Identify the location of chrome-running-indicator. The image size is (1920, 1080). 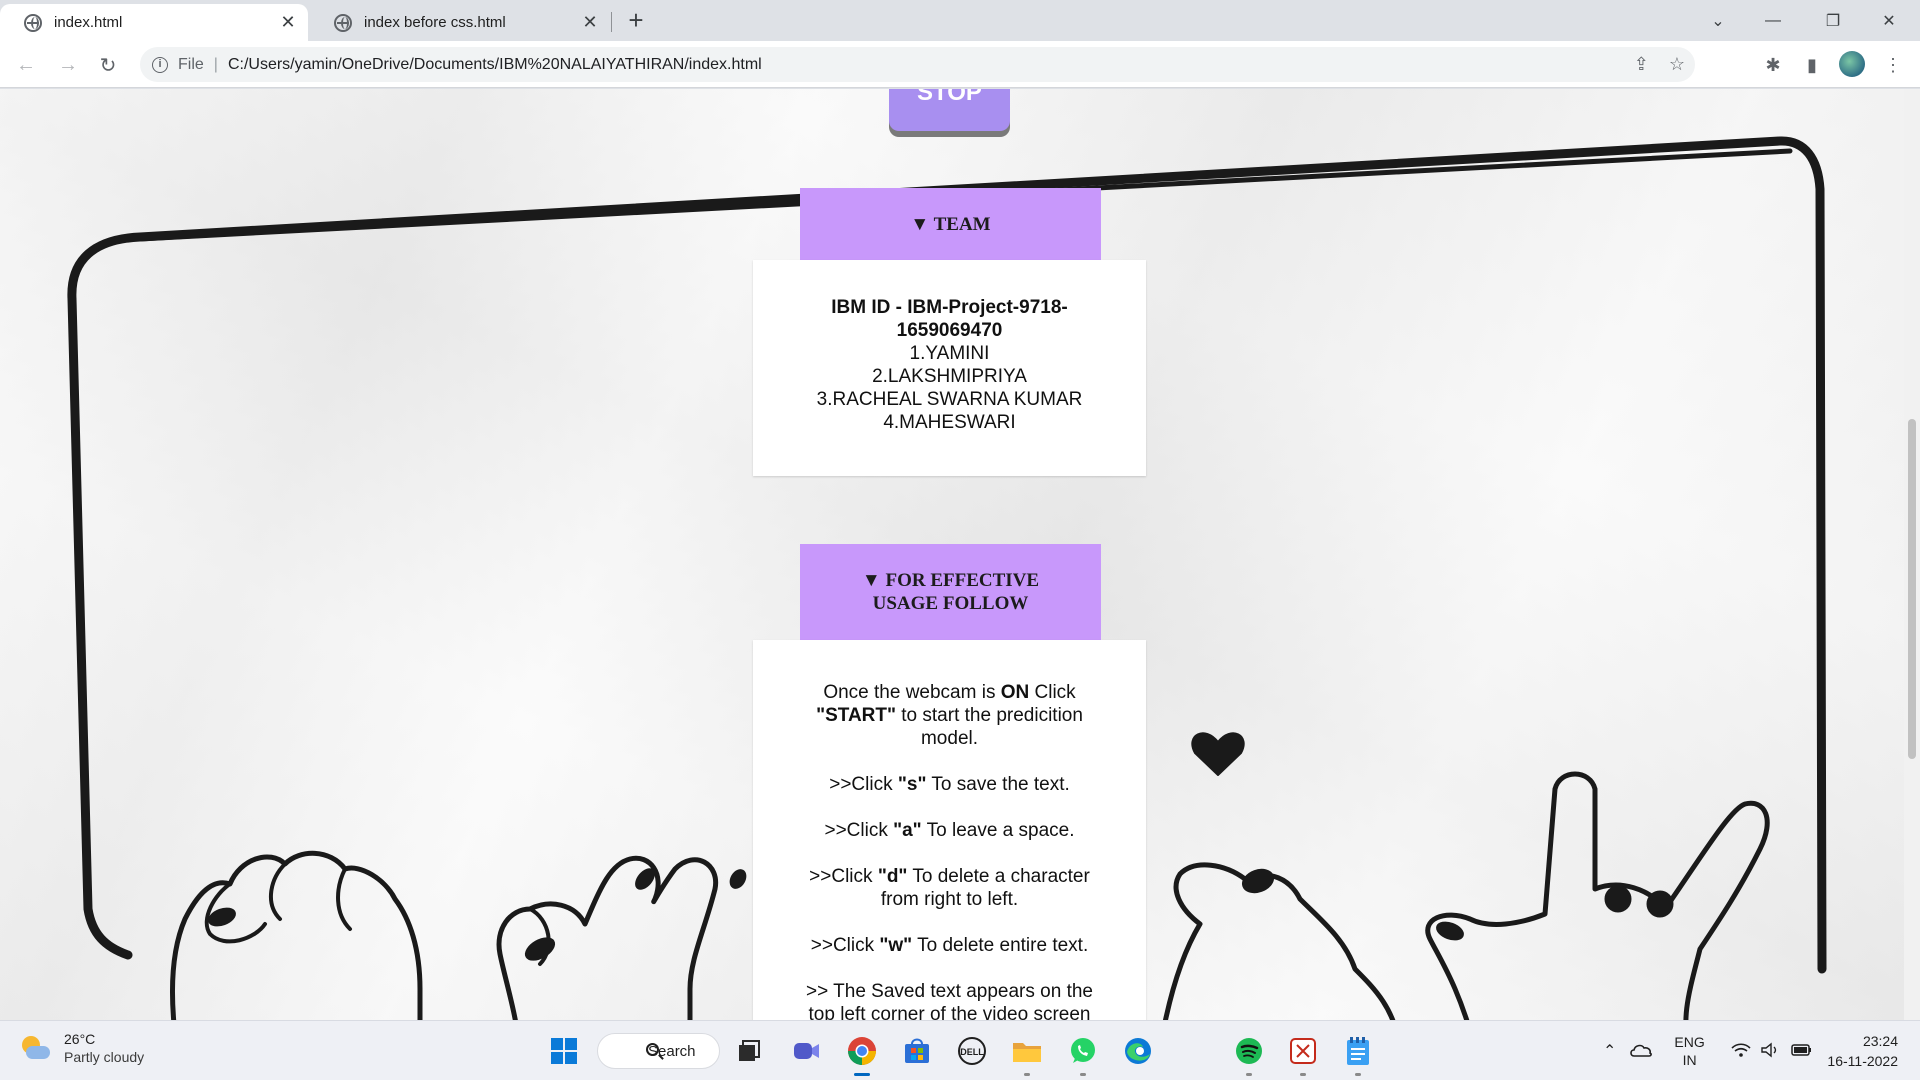
(862, 1074).